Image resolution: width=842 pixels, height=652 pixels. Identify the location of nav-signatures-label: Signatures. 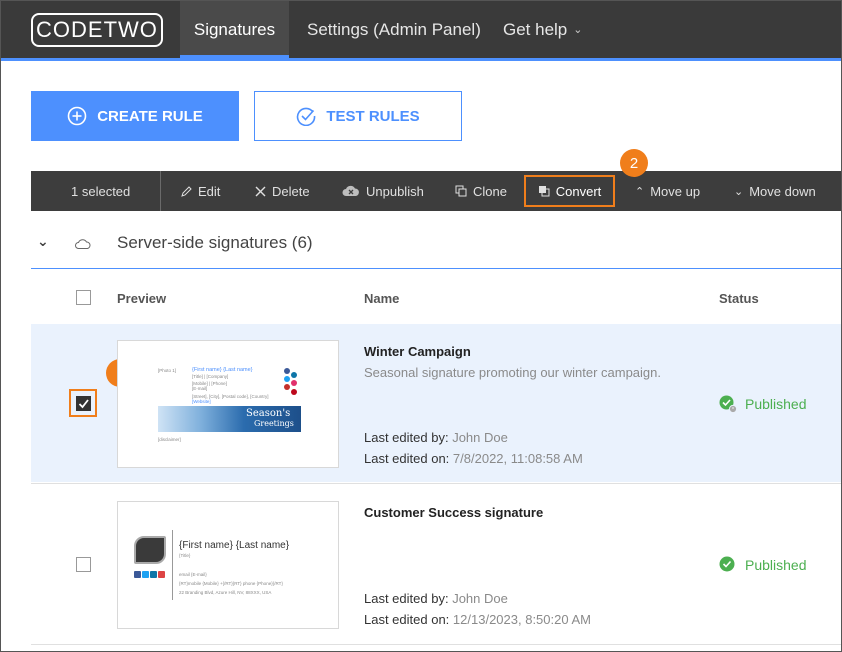
(234, 29).